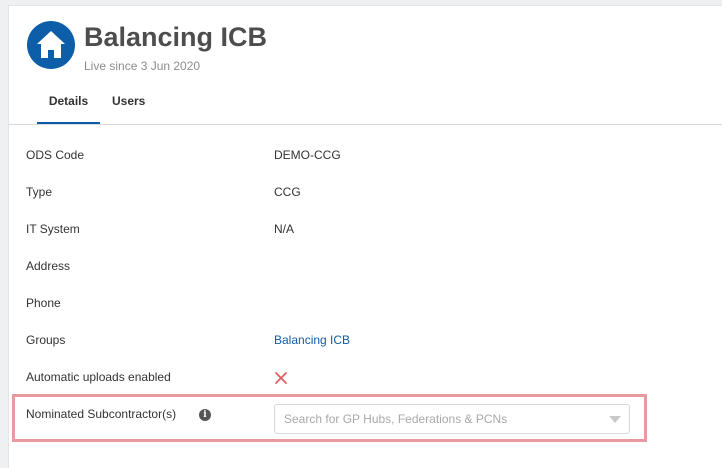 The image size is (722, 468). Describe the element at coordinates (46, 340) in the screenshot. I see `groups-label: Groups` at that location.